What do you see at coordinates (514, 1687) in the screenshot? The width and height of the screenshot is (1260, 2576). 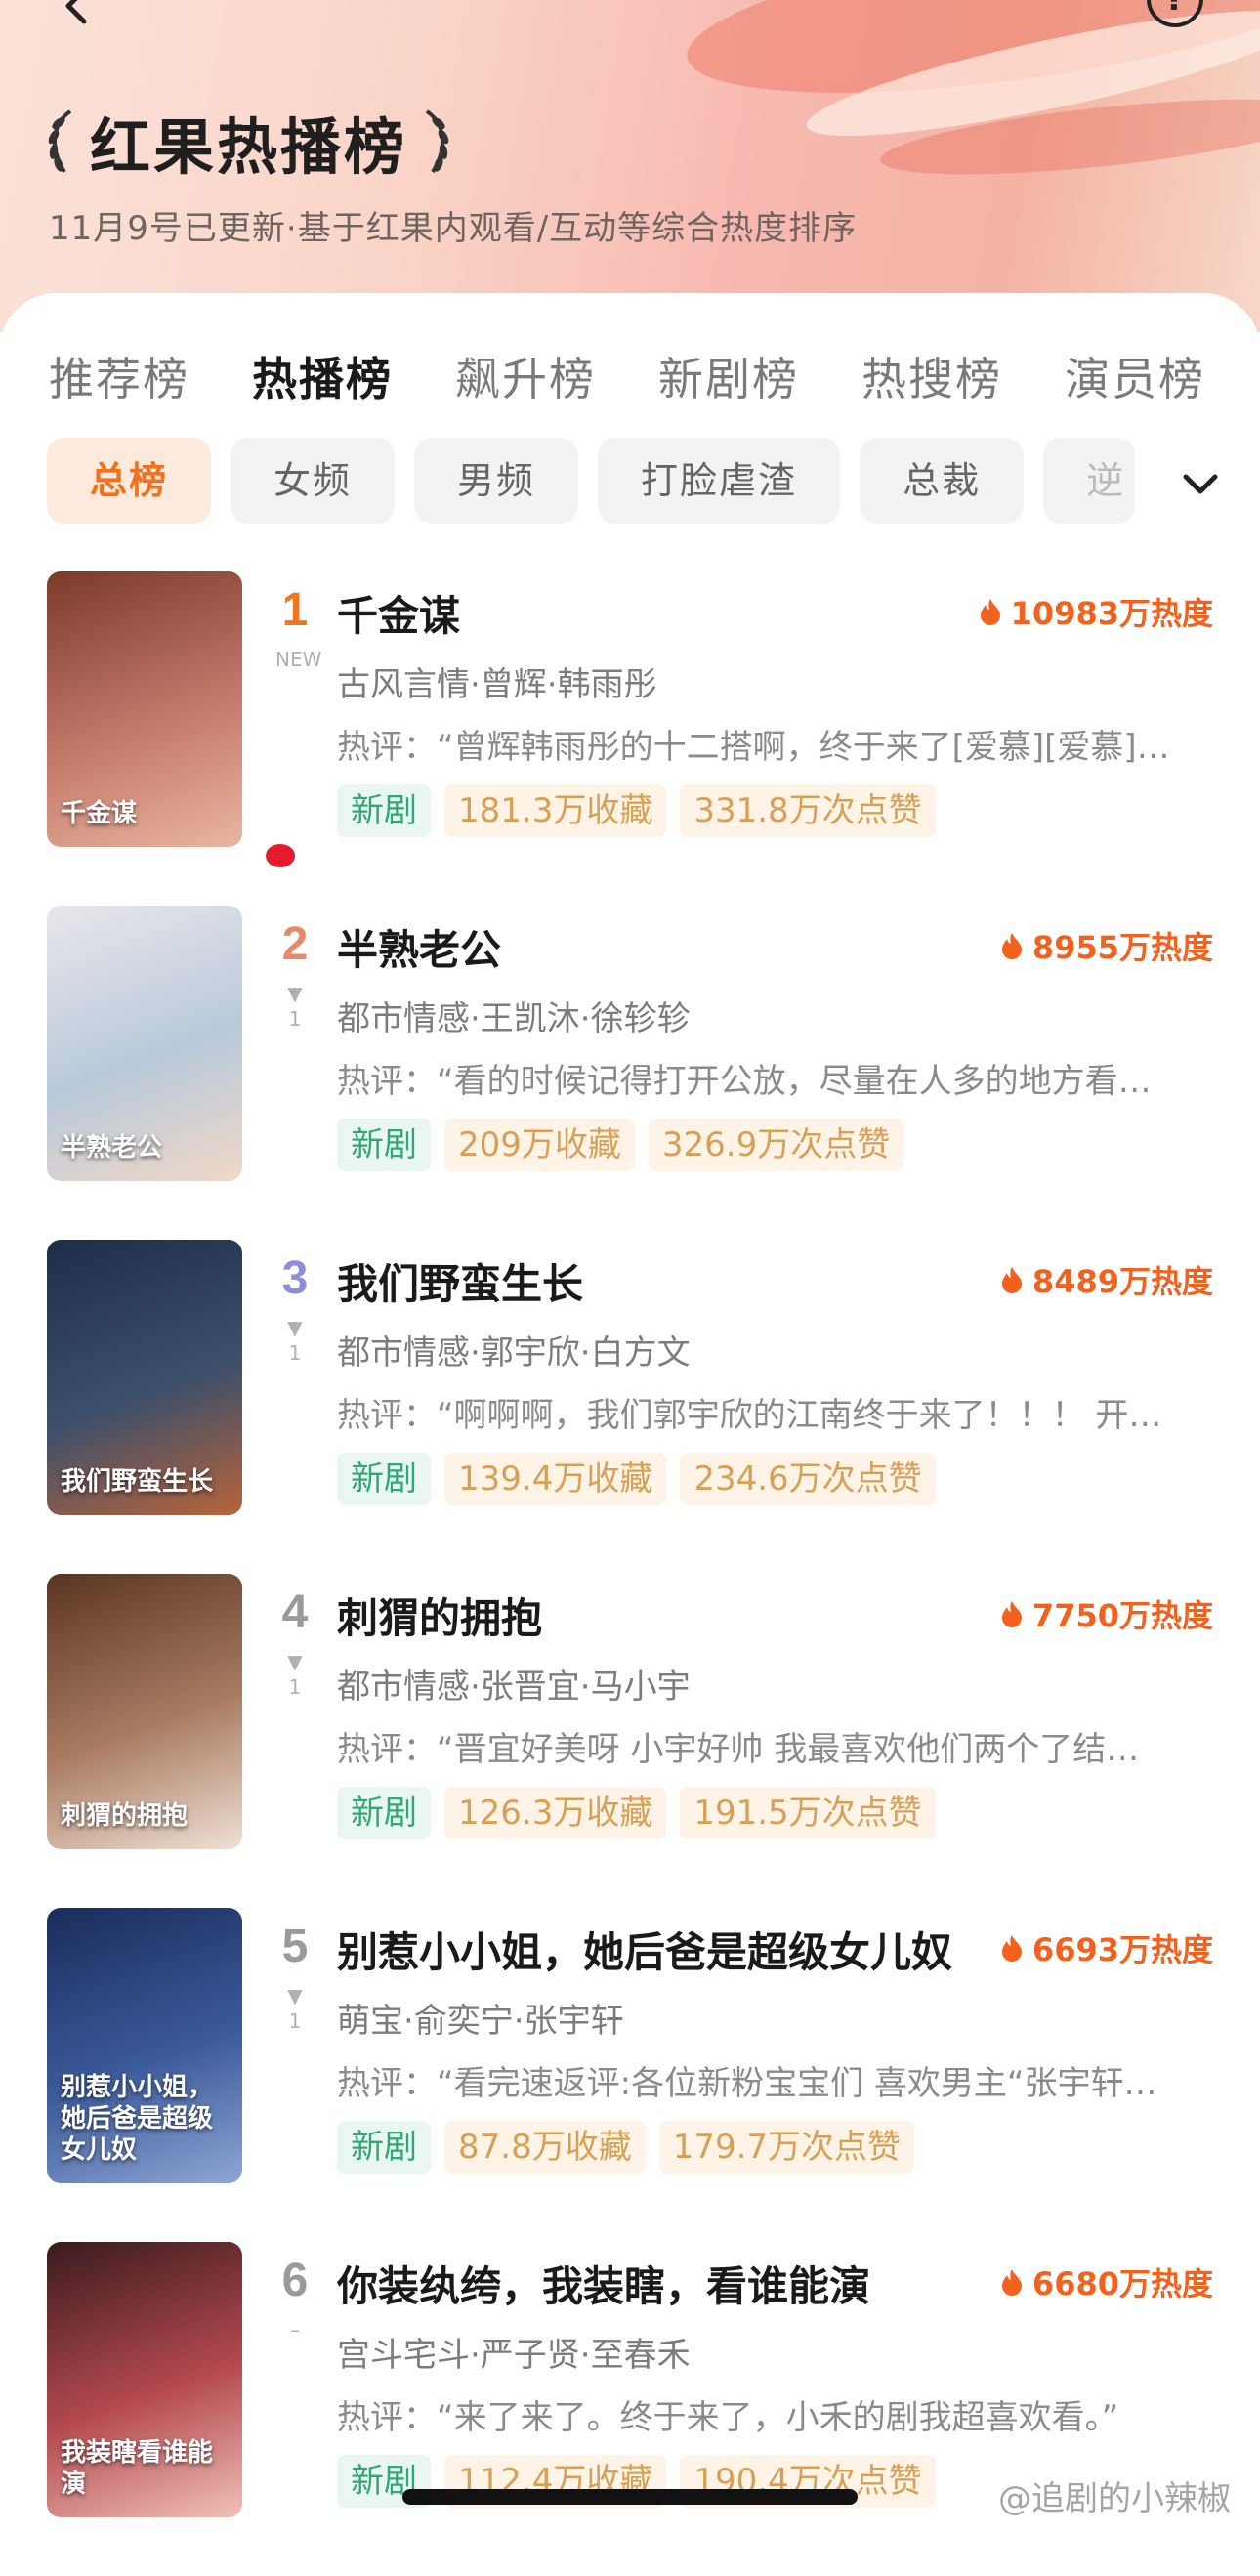 I see `genre-cast: 都市情感·张晋宜·马小宇` at bounding box center [514, 1687].